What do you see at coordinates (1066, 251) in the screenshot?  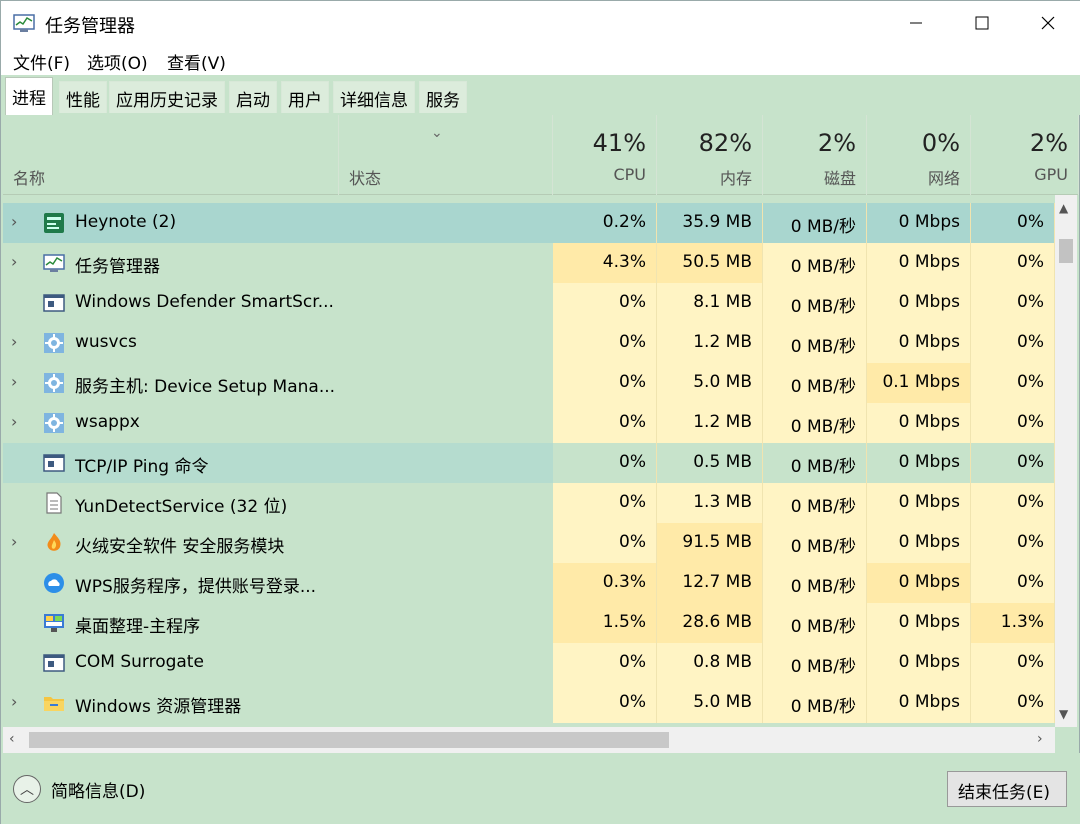 I see `vertical-scroll-thumb` at bounding box center [1066, 251].